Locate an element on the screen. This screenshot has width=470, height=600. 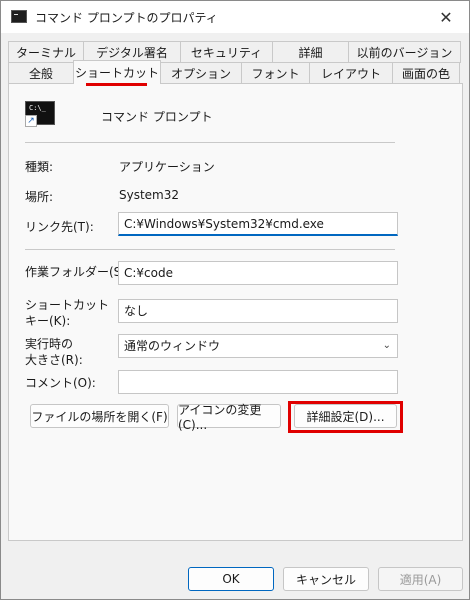
cancel-button: キャンセル is located at coordinates (326, 579).